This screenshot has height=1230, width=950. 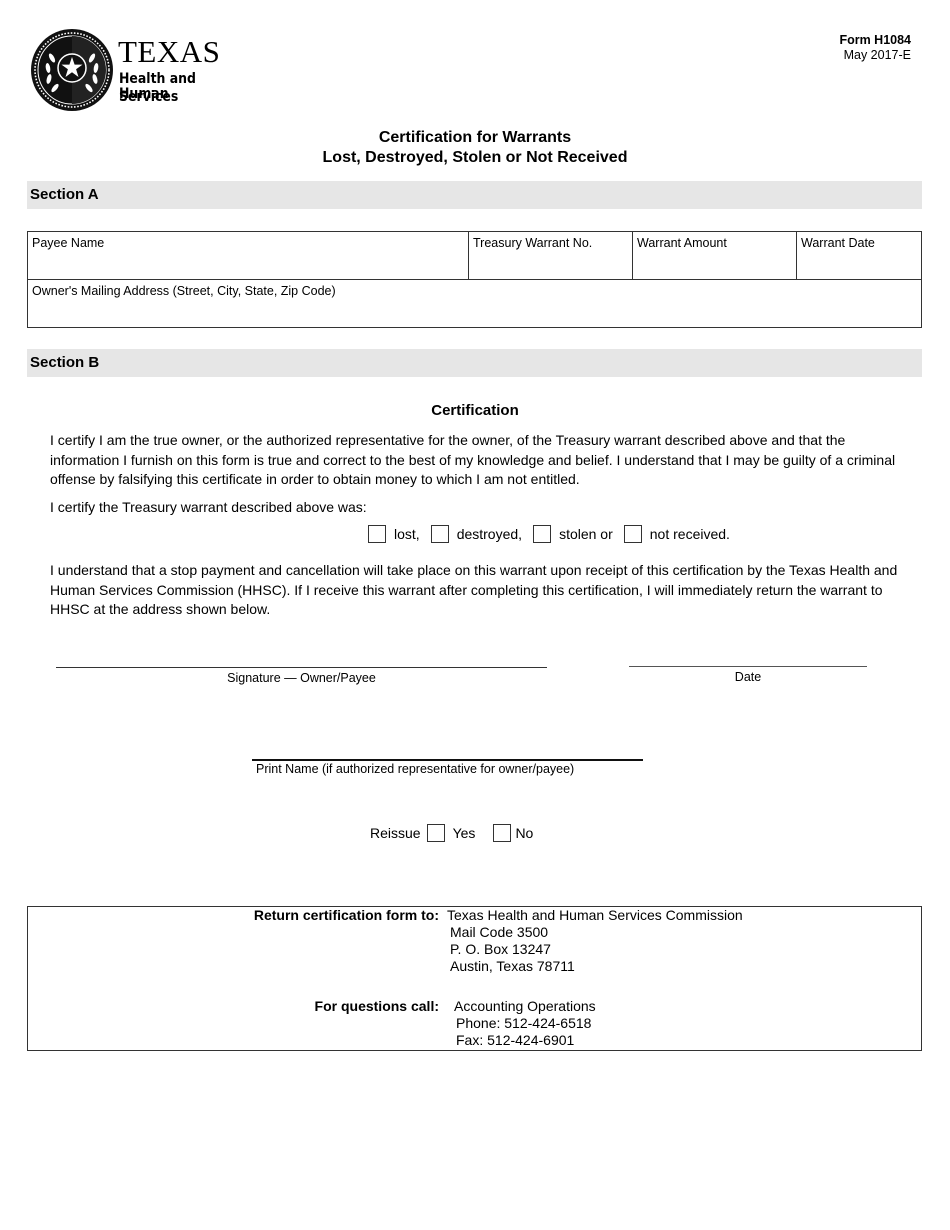 I want to click on warrant-amount-field: Warrant Amount, so click(x=714, y=255).